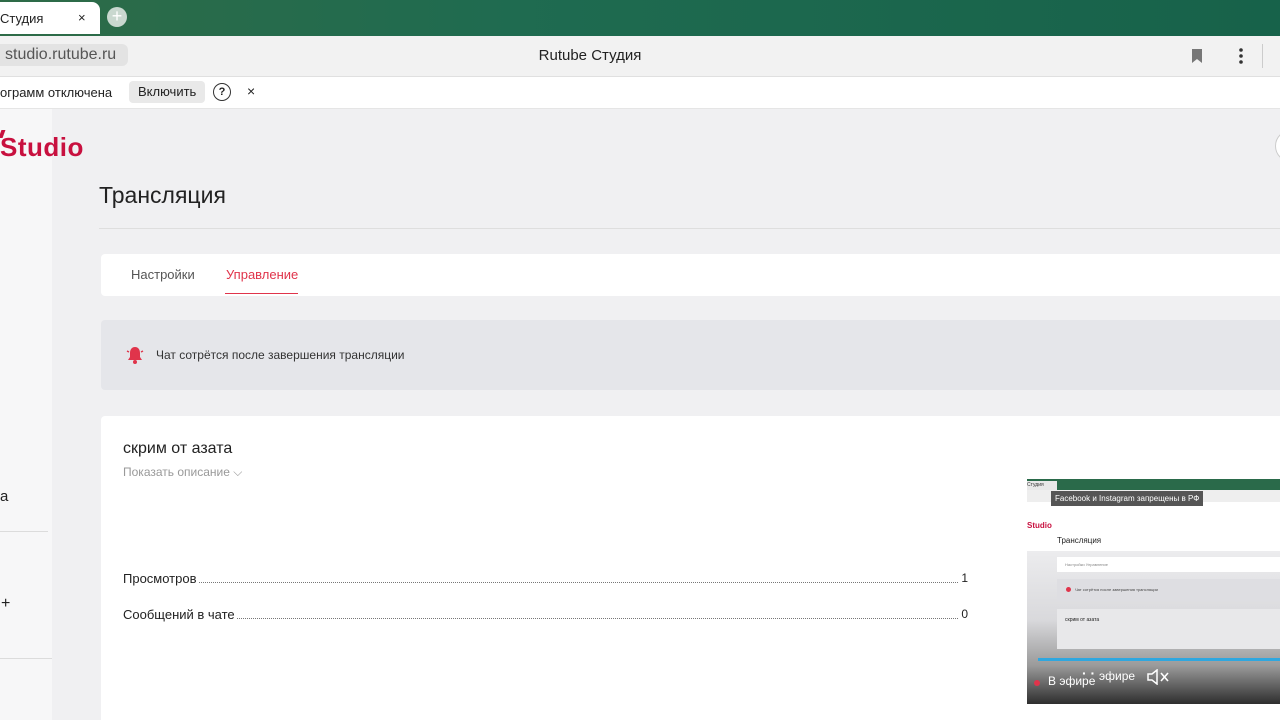 The width and height of the screenshot is (1280, 720). Describe the element at coordinates (1037, 683) in the screenshot. I see `live-dot-icon` at that location.